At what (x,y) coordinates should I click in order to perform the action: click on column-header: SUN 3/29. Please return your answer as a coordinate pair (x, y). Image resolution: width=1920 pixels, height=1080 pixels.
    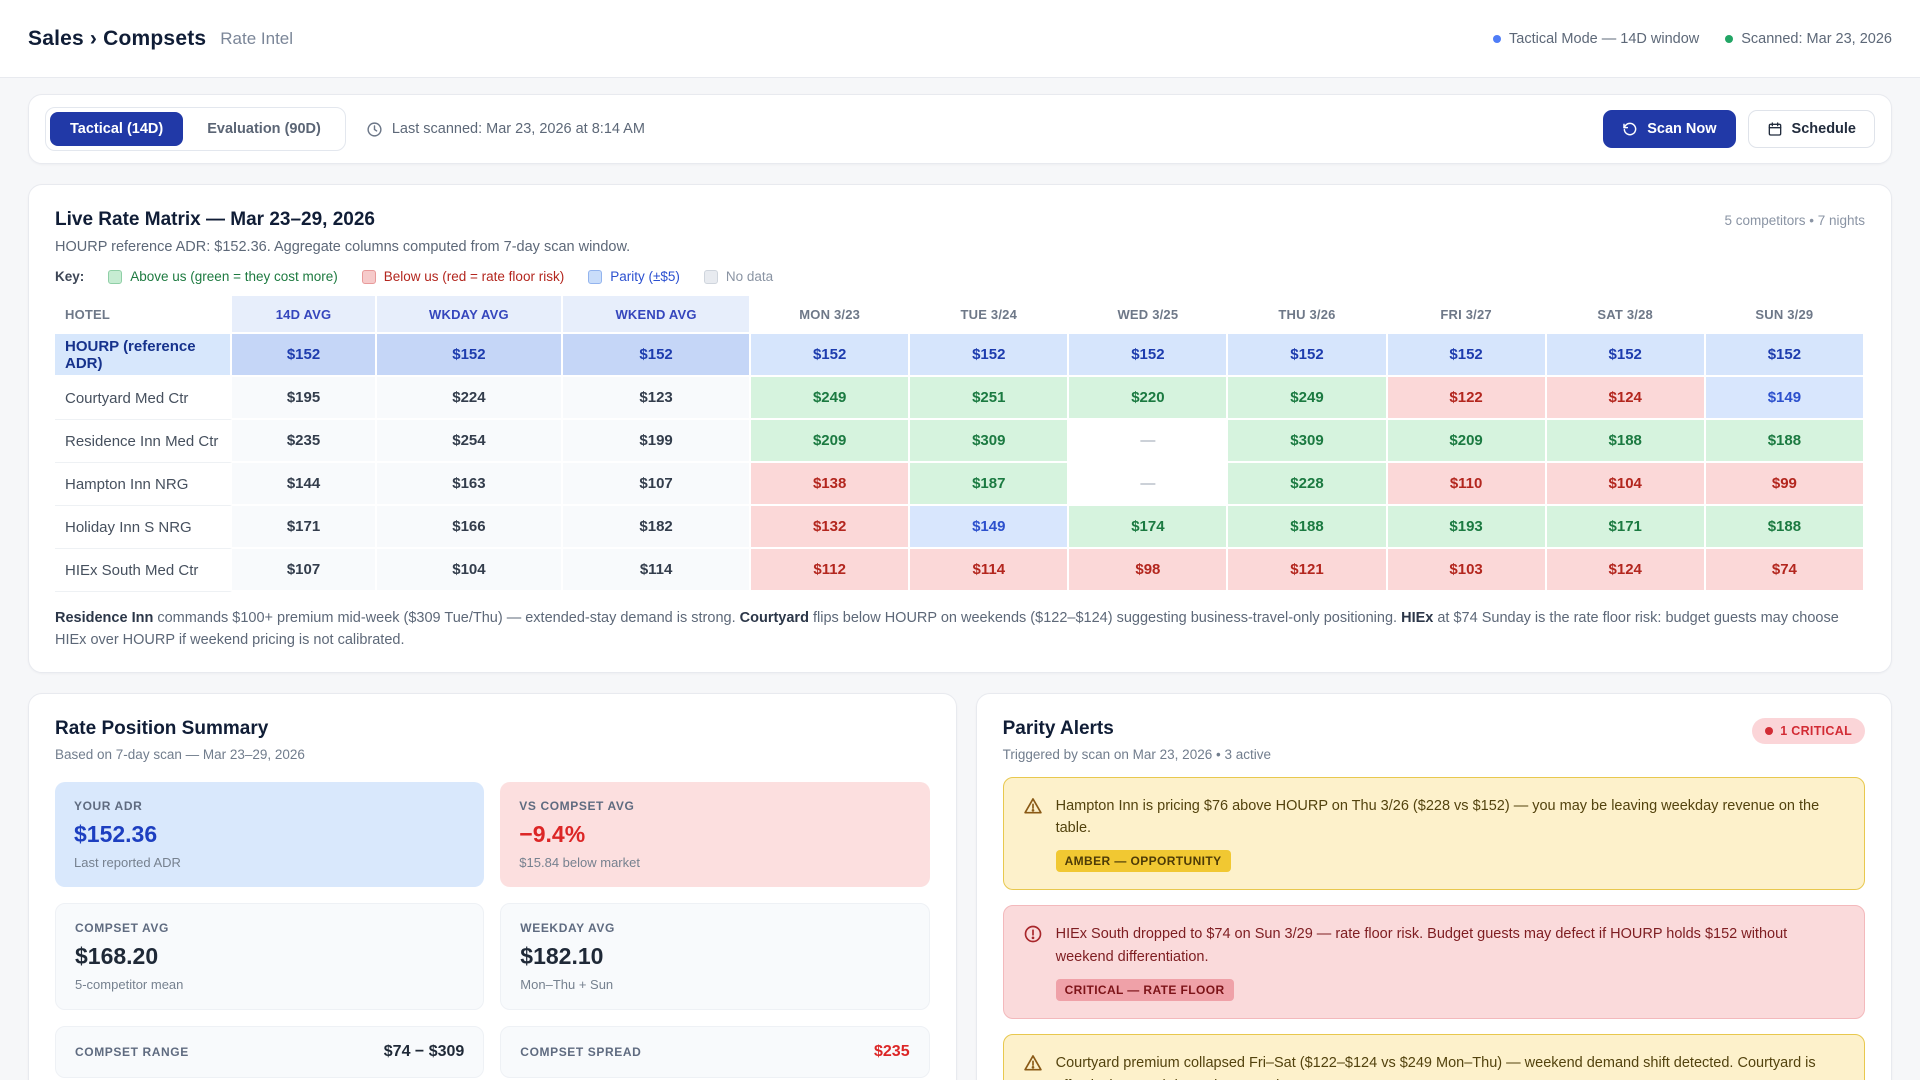
    Looking at the image, I should click on (1785, 315).